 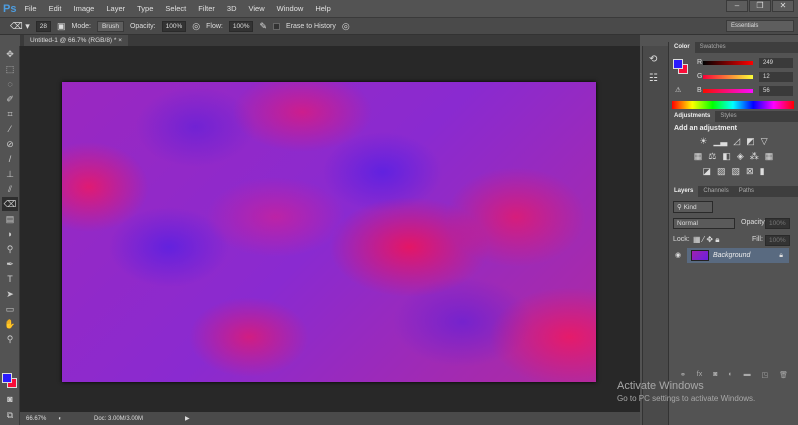 What do you see at coordinates (10, 294) in the screenshot?
I see `path-selection-tool-icon: ➤` at bounding box center [10, 294].